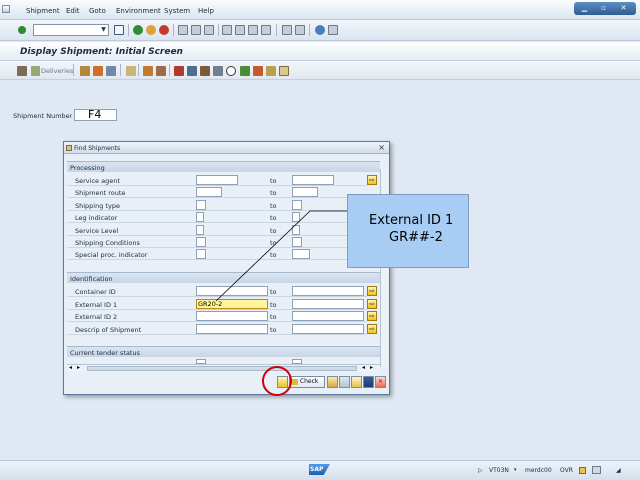 The image size is (640, 480). Describe the element at coordinates (22, 71) in the screenshot. I see `planning-icon` at that location.